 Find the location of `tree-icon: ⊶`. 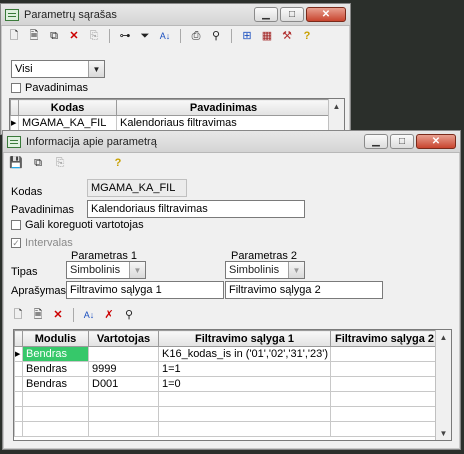

tree-icon: ⊶ is located at coordinates (125, 36).